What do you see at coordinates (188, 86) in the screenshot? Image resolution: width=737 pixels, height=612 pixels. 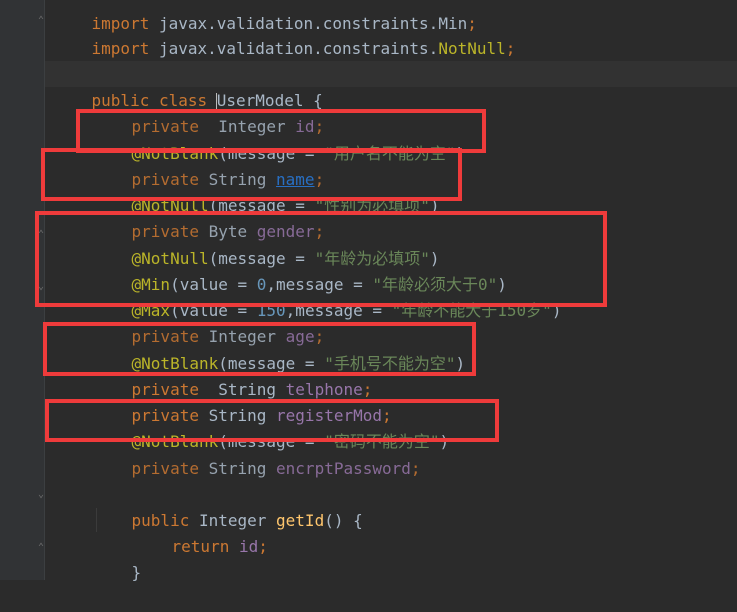 I see `code-line-class-declaration: public class UserModel {` at bounding box center [188, 86].